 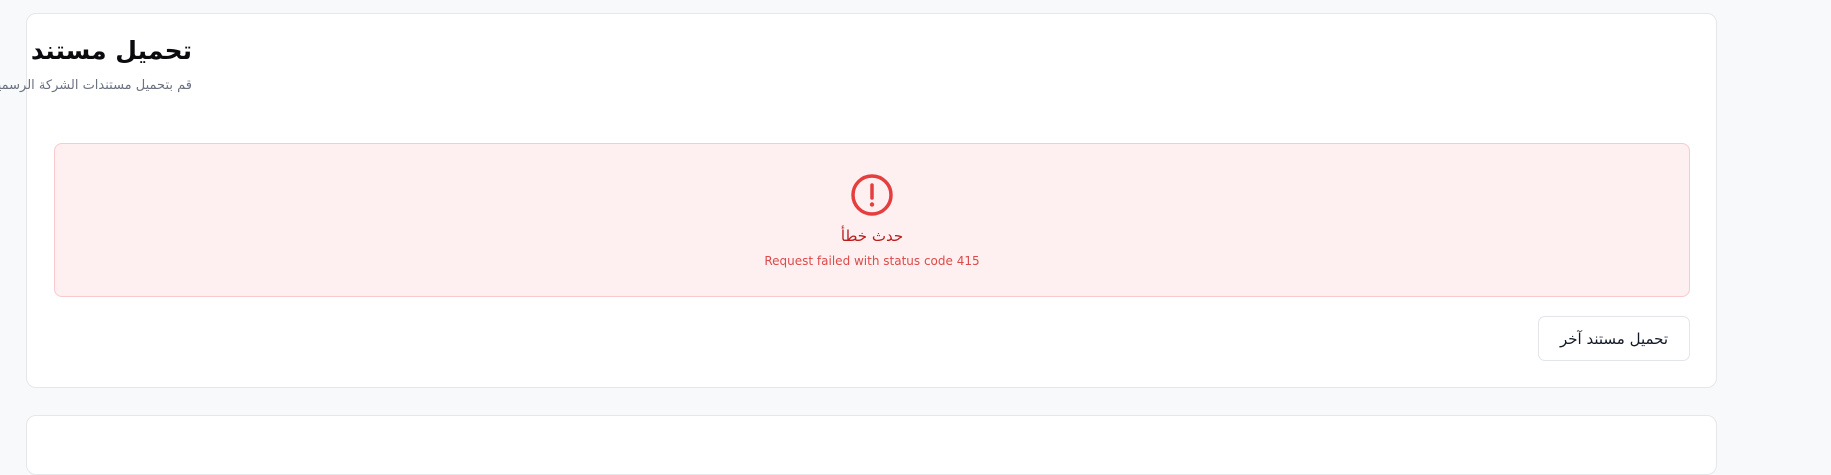 I want to click on secondary-card, so click(x=871, y=445).